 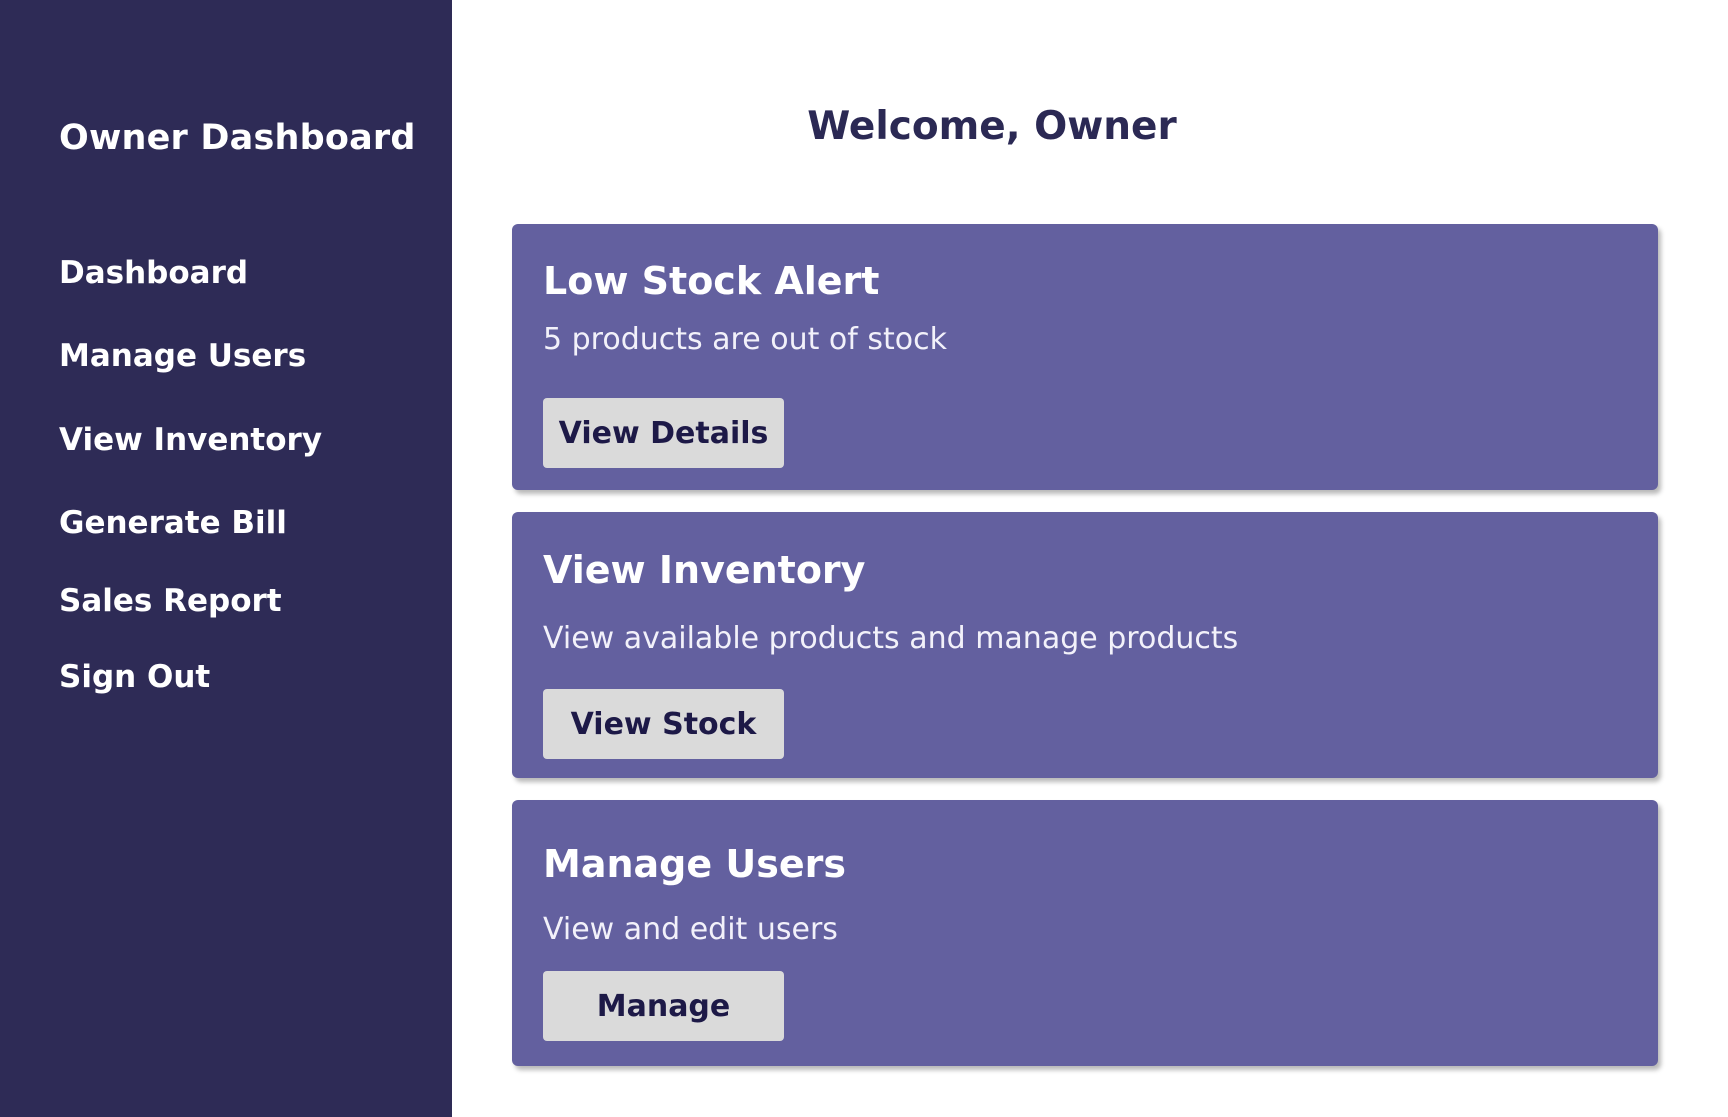 I want to click on sidebar-title: Owner Dashboard, so click(x=237, y=138).